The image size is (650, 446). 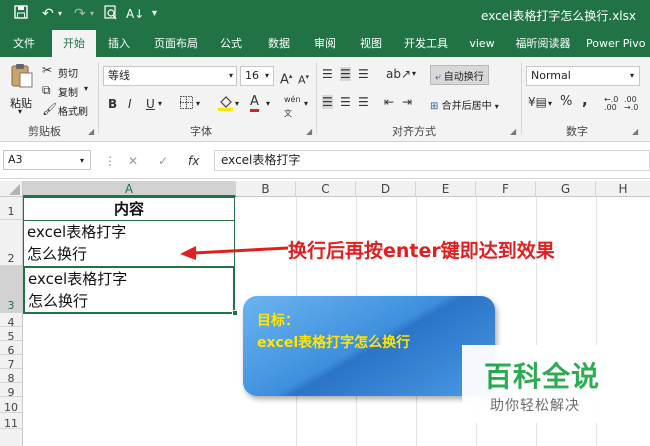 What do you see at coordinates (86, 88) in the screenshot?
I see `copy-dropdown-icon: ▾` at bounding box center [86, 88].